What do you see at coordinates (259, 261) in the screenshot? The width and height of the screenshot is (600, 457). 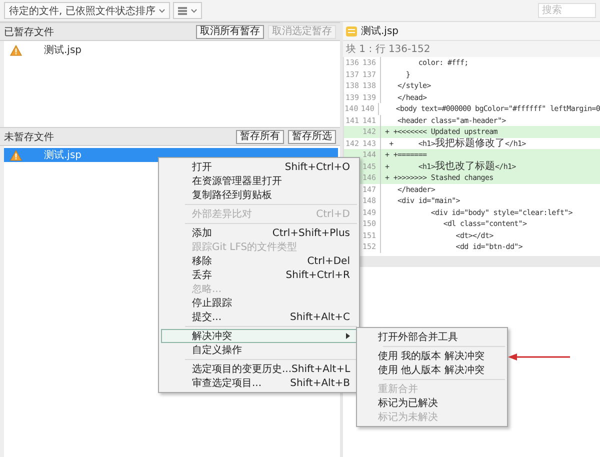 I see `menu-item: 移除 Ctrl+Del` at bounding box center [259, 261].